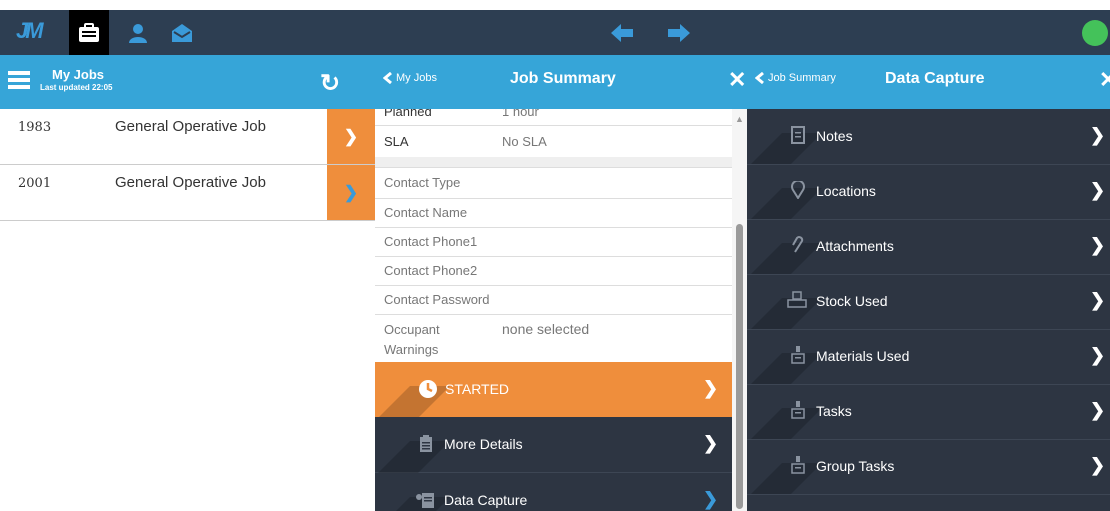 The width and height of the screenshot is (1110, 511). What do you see at coordinates (486, 500) in the screenshot?
I see `data-capture-label: Data Capture` at bounding box center [486, 500].